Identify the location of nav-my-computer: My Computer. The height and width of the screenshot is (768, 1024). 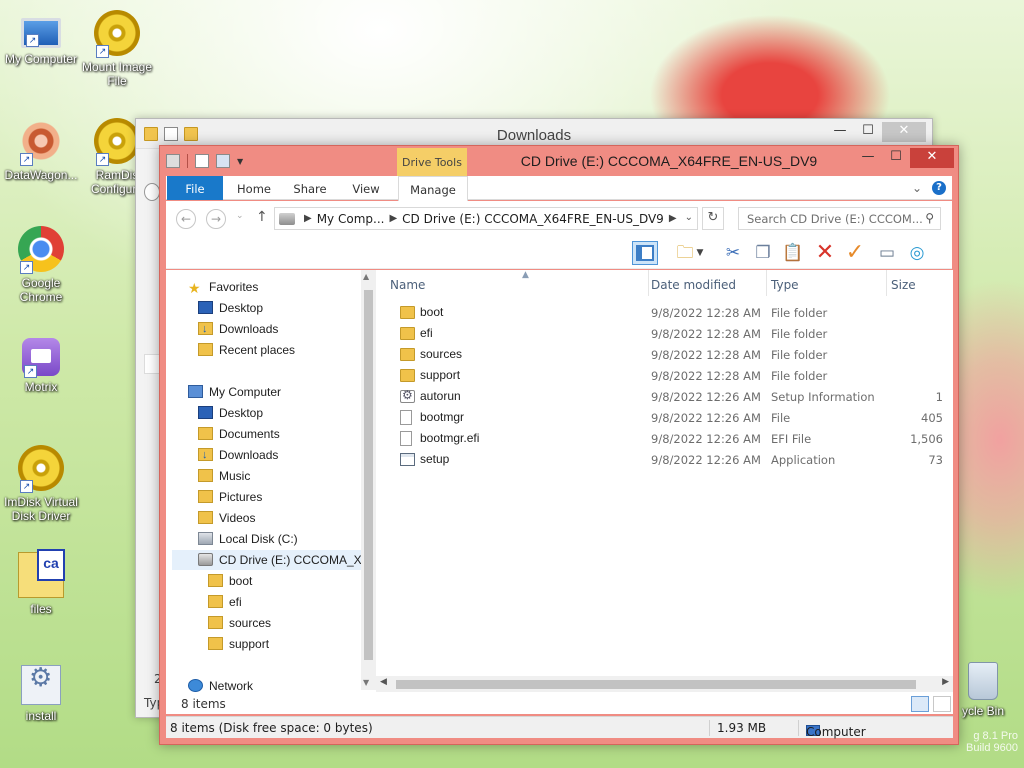
(234, 392).